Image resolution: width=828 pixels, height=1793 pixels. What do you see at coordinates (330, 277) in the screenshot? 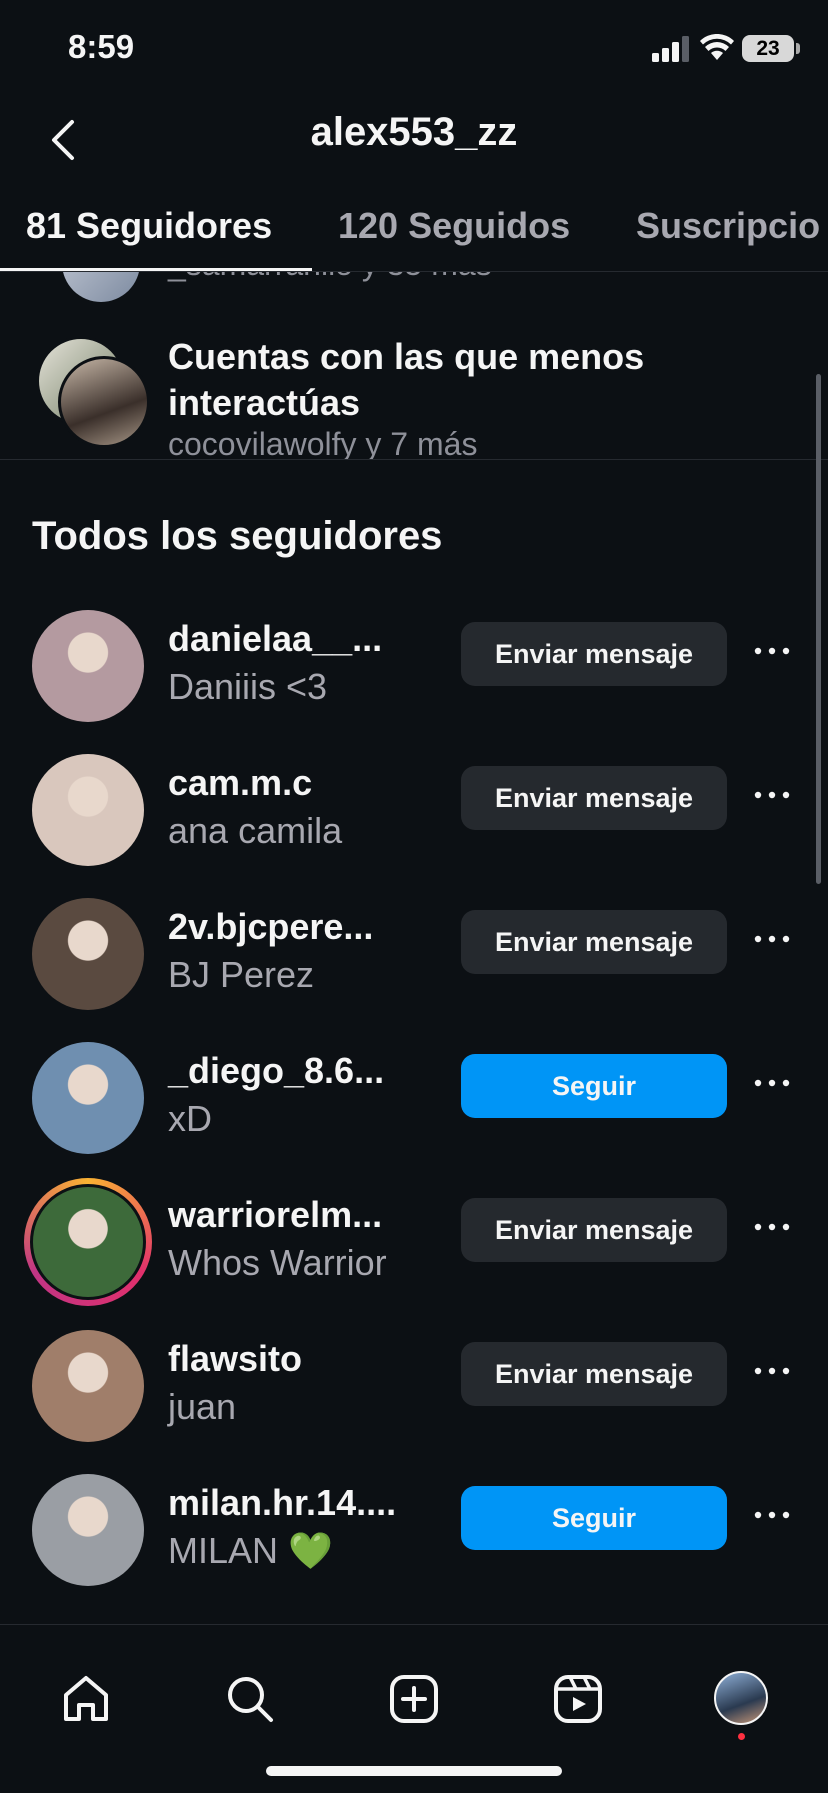
I see `category-subtitle: _samarranilo y 35 más` at bounding box center [330, 277].